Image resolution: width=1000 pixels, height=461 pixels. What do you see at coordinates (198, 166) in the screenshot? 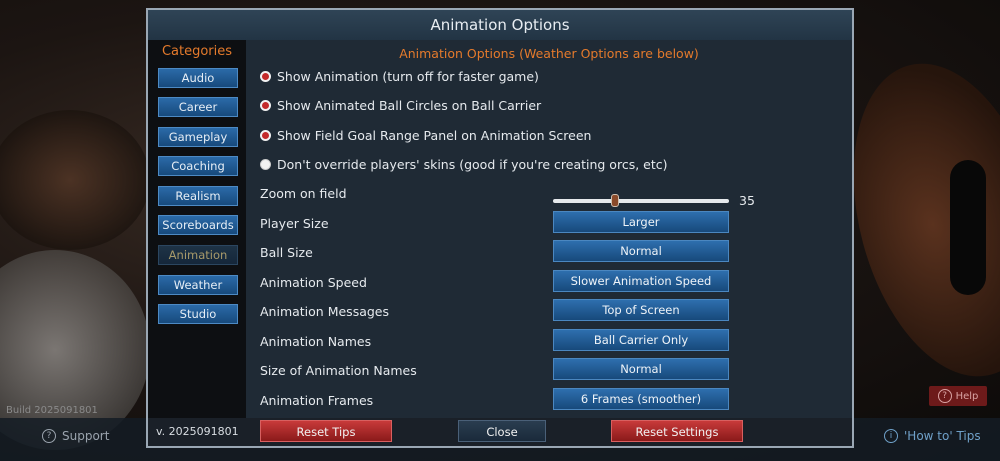
I see `category-coaching-button: Coaching` at bounding box center [198, 166].